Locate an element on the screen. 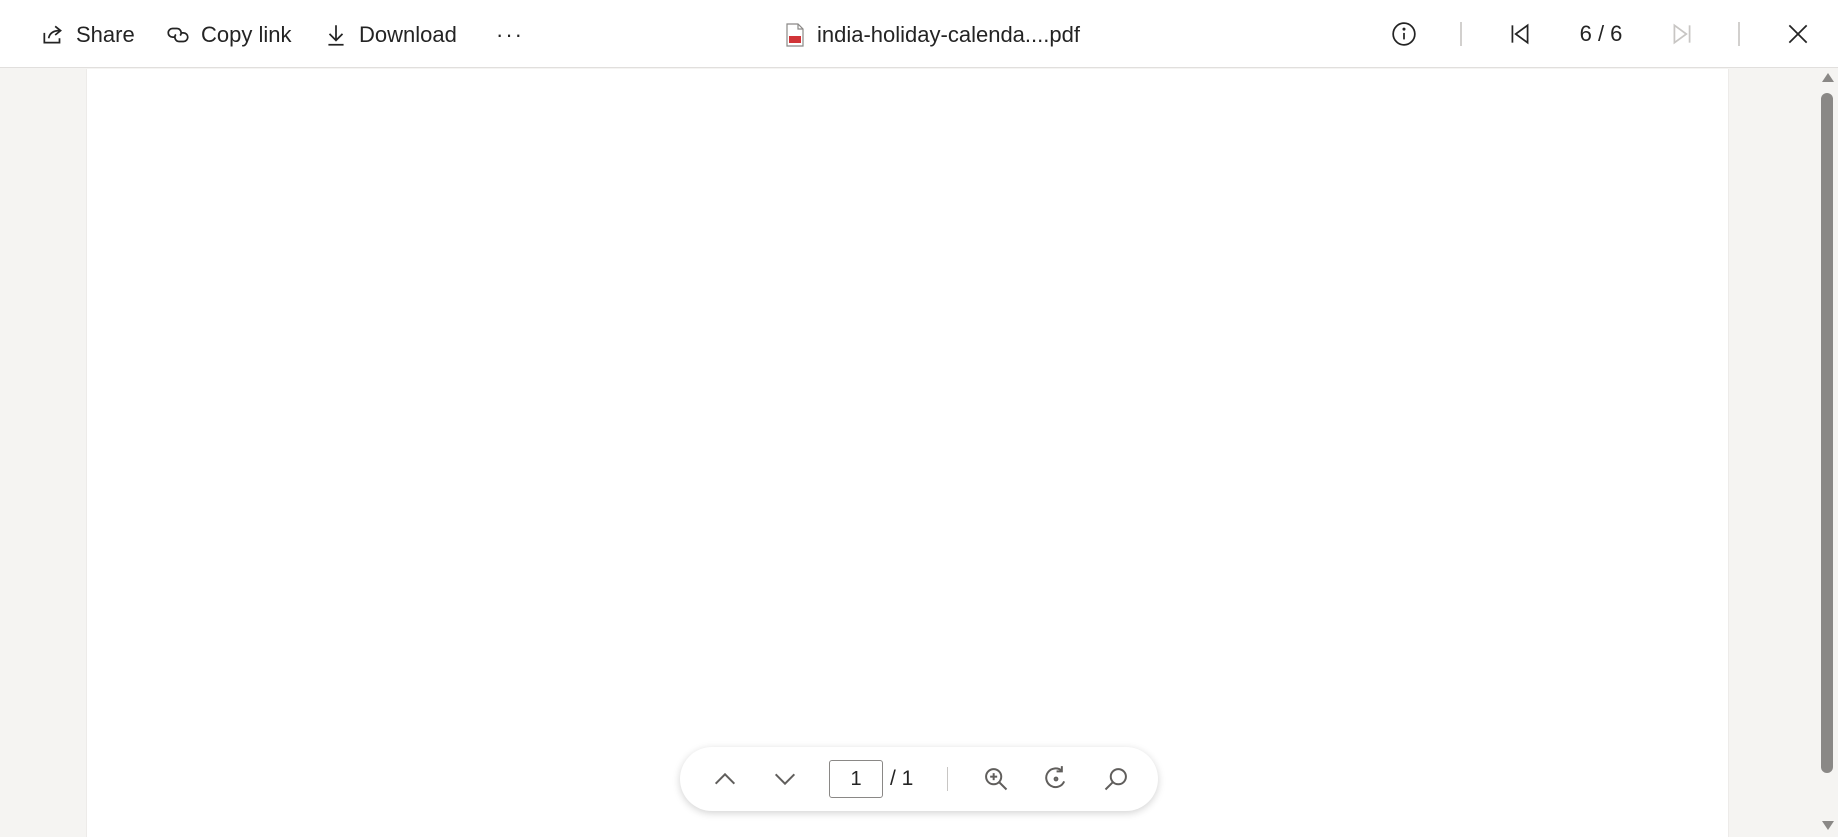 The image size is (1838, 837). file-title: india-holiday-calenda....pdf is located at coordinates (932, 35).